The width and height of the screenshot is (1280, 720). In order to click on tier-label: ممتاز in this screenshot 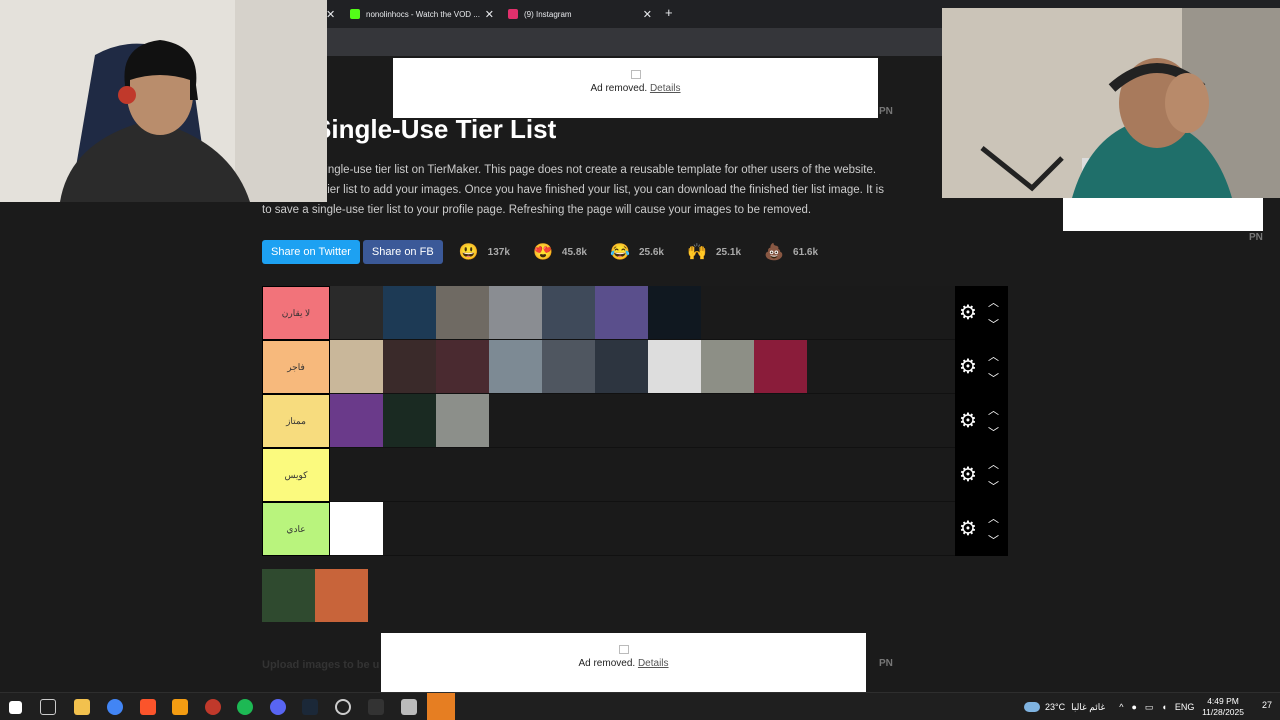, I will do `click(296, 421)`.